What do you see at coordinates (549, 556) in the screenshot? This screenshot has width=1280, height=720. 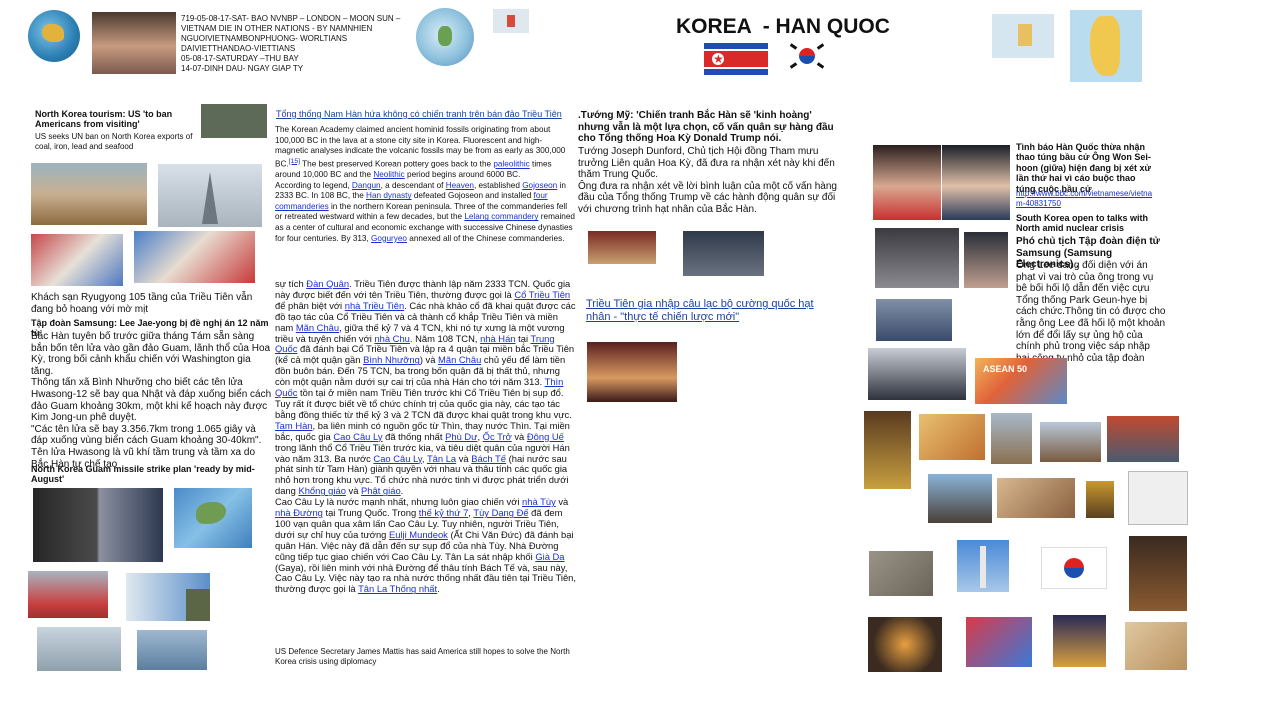 I see `gia-da-link: Già Da` at bounding box center [549, 556].